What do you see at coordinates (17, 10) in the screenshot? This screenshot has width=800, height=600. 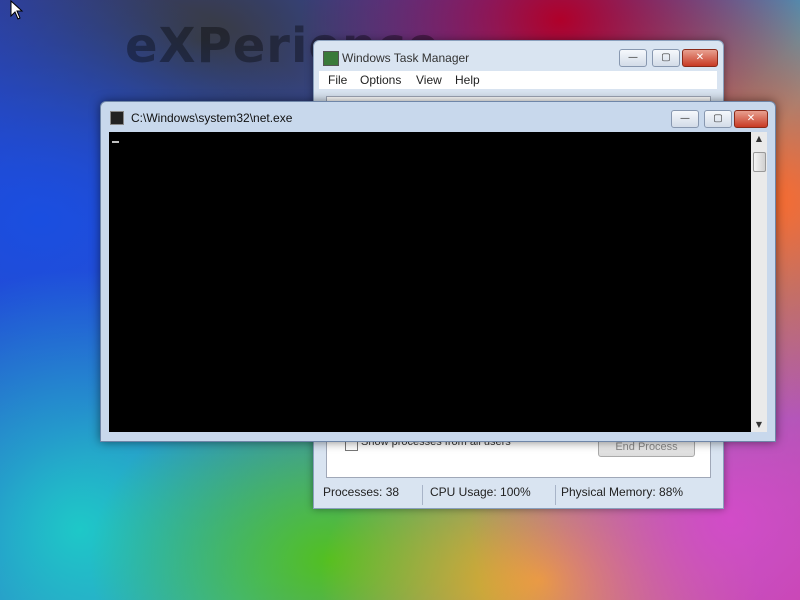 I see `mouse-cursor-icon` at bounding box center [17, 10].